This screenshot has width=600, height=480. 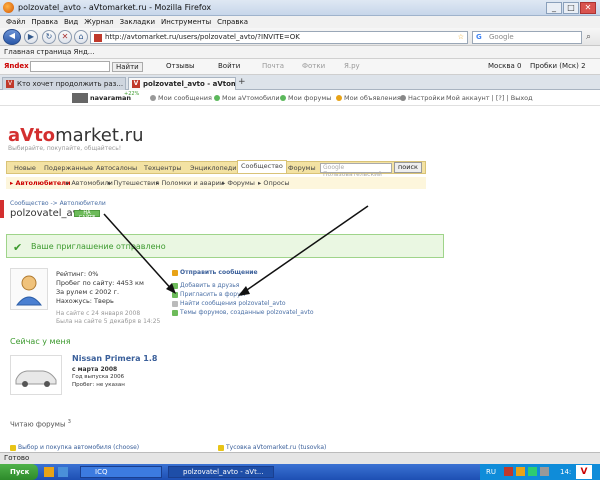 What do you see at coordinates (491, 472) in the screenshot?
I see `language-indicator: RU` at bounding box center [491, 472].